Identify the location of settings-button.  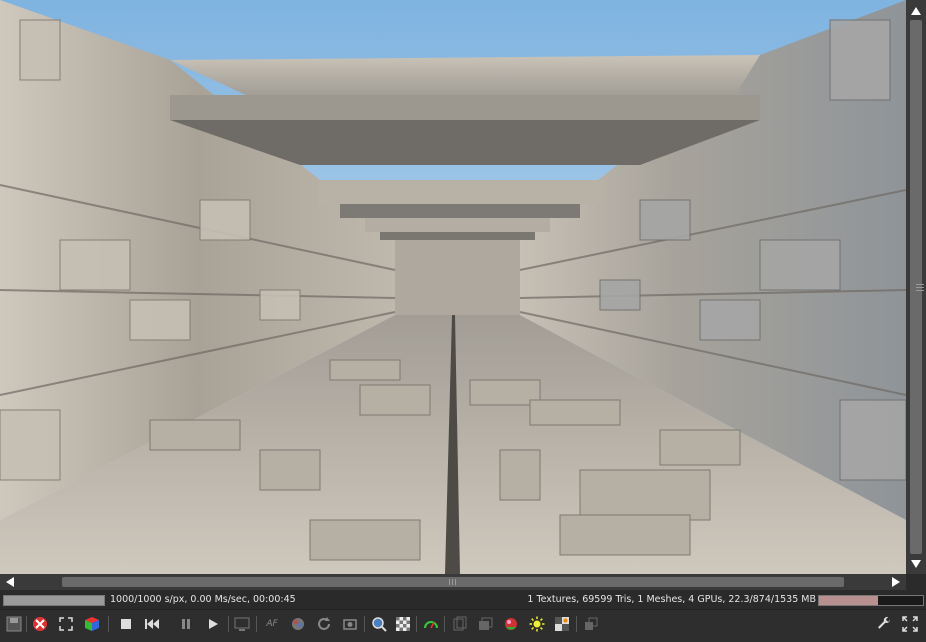
(884, 624).